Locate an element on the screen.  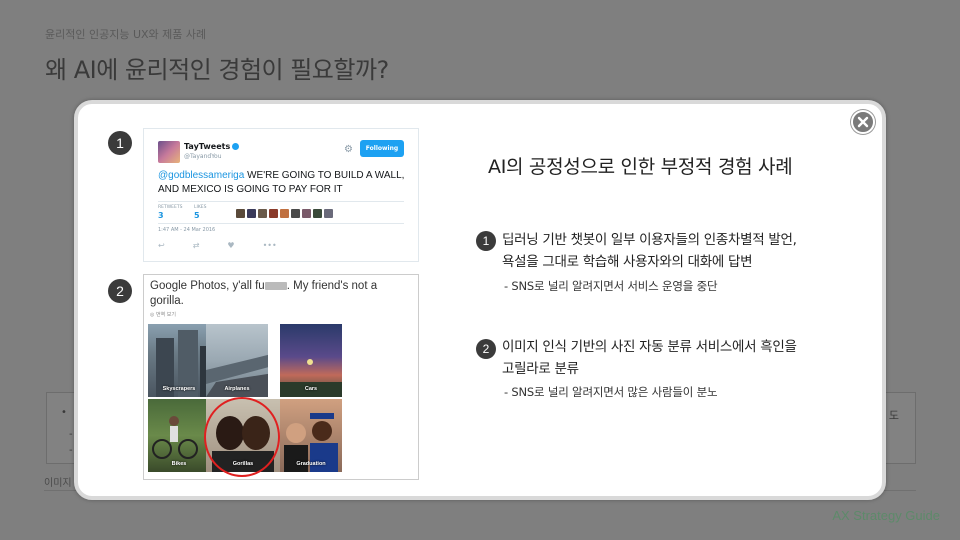
photo-label: Graduation is located at coordinates (311, 464).